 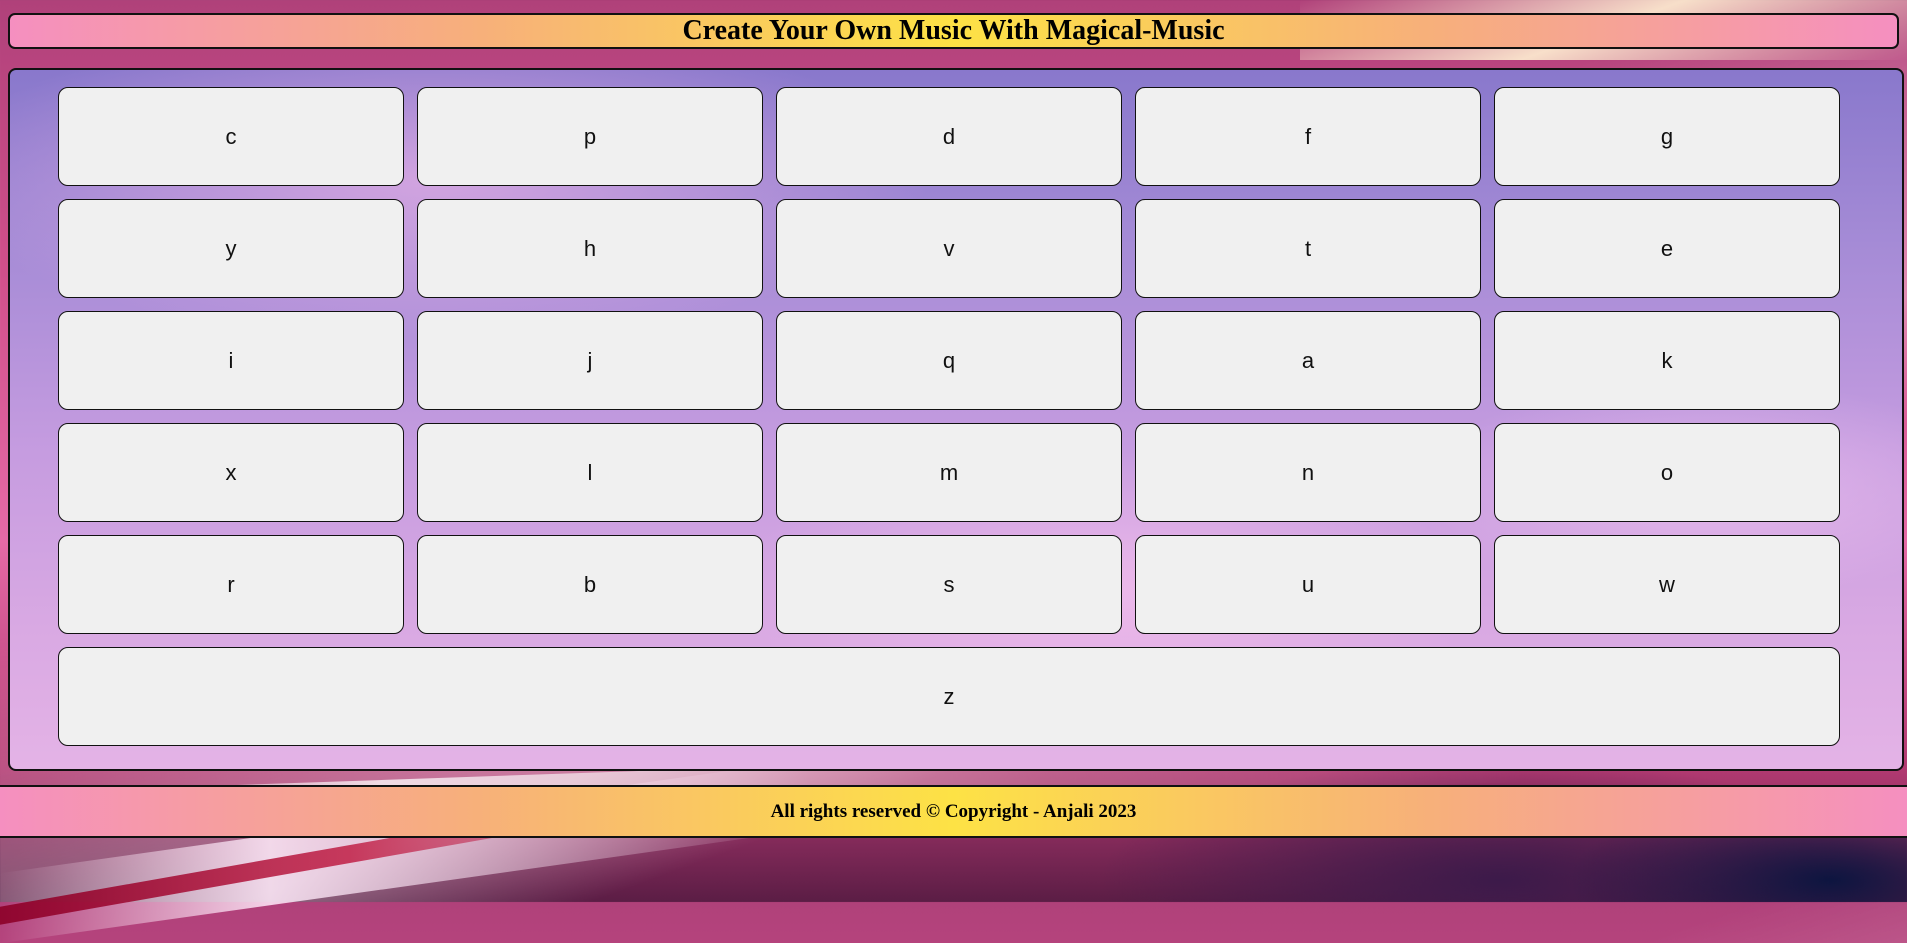 I want to click on key-button-h: h, so click(x=590, y=248).